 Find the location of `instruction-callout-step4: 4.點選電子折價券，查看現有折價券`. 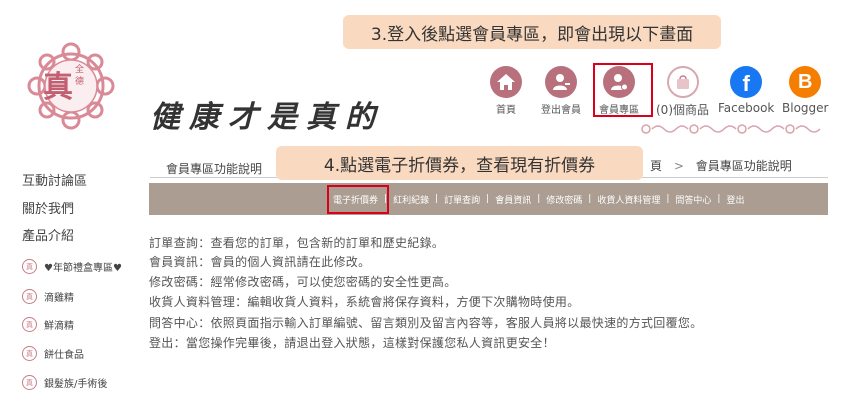

instruction-callout-step4: 4.點選電子折價券，查看現有折價券 is located at coordinates (459, 163).